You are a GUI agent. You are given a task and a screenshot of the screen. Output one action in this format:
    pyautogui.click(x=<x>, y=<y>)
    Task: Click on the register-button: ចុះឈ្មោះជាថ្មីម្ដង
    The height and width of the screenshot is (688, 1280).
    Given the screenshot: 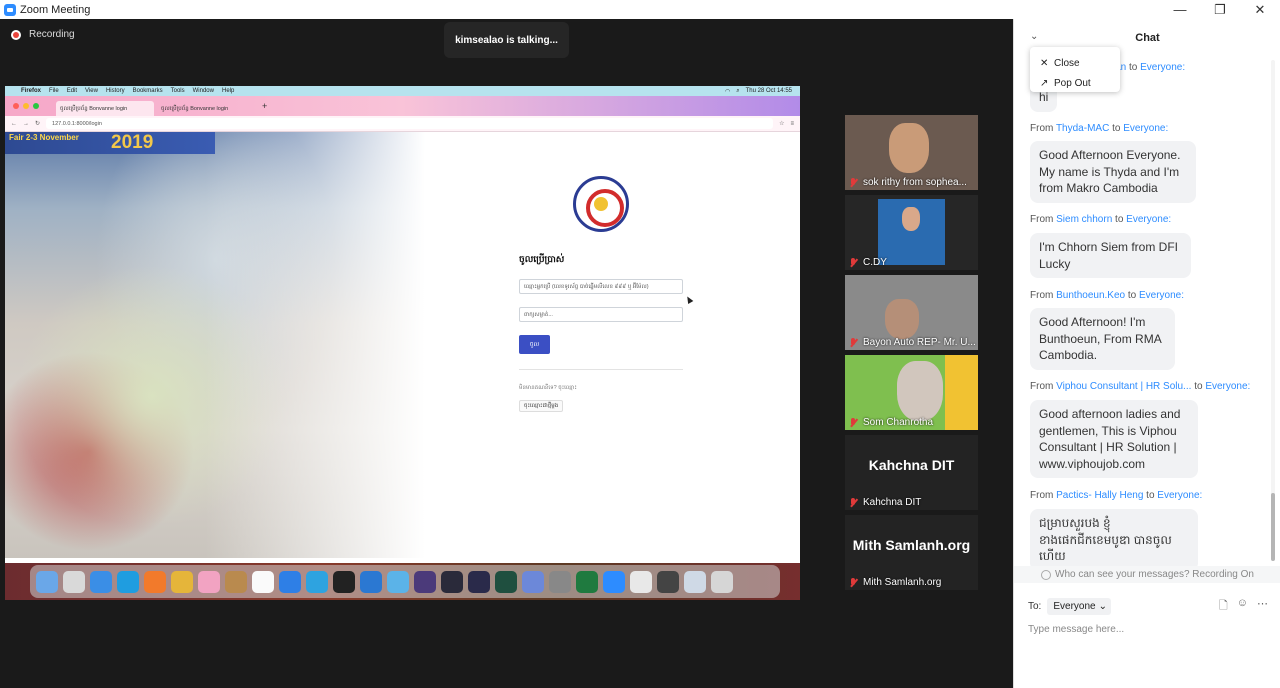 What is the action you would take?
    pyautogui.click(x=541, y=406)
    